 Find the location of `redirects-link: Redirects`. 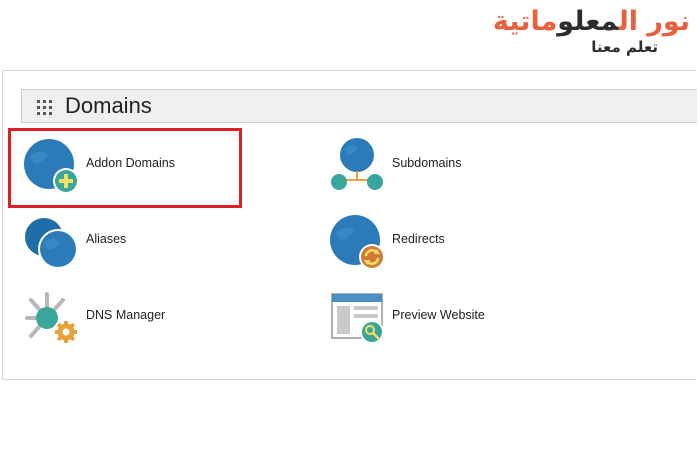

redirects-link: Redirects is located at coordinates (428, 242).